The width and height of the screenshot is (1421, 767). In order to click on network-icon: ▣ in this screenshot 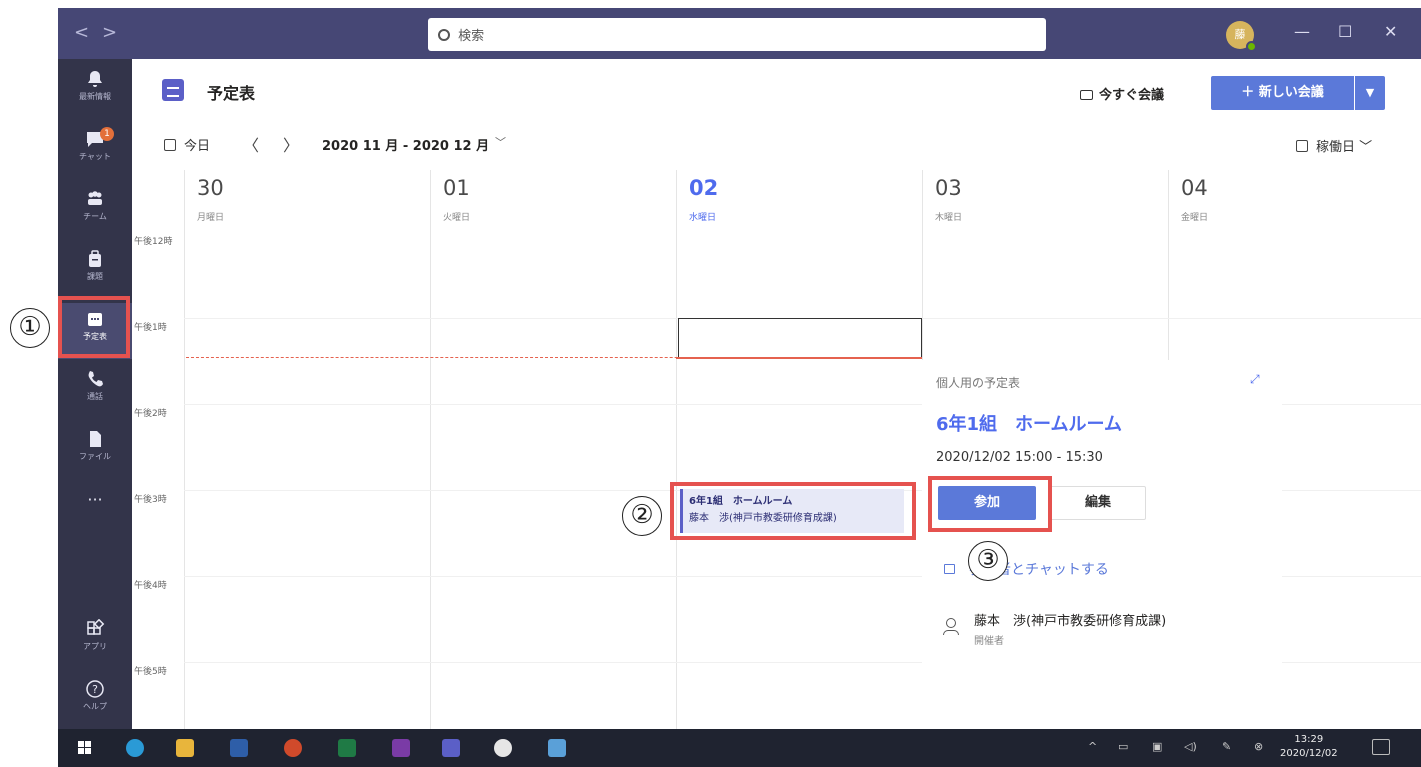, I will do `click(1157, 746)`.